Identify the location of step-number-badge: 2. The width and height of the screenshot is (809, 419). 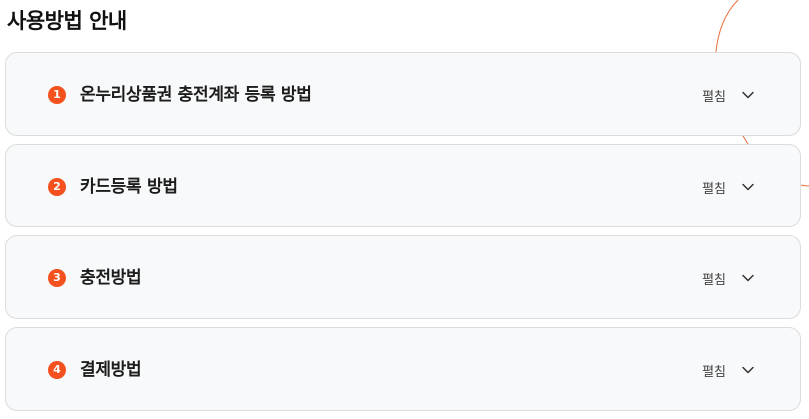
(57, 187).